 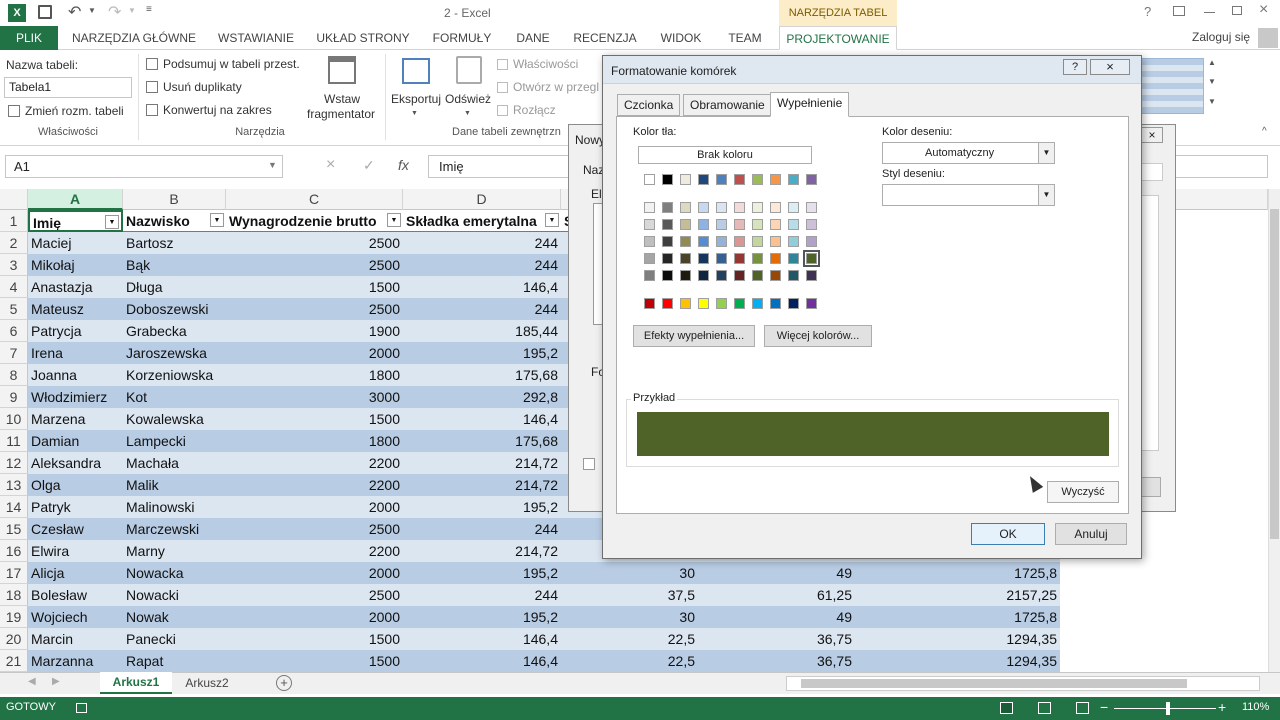 I want to click on row-header: 12, so click(x=14, y=463).